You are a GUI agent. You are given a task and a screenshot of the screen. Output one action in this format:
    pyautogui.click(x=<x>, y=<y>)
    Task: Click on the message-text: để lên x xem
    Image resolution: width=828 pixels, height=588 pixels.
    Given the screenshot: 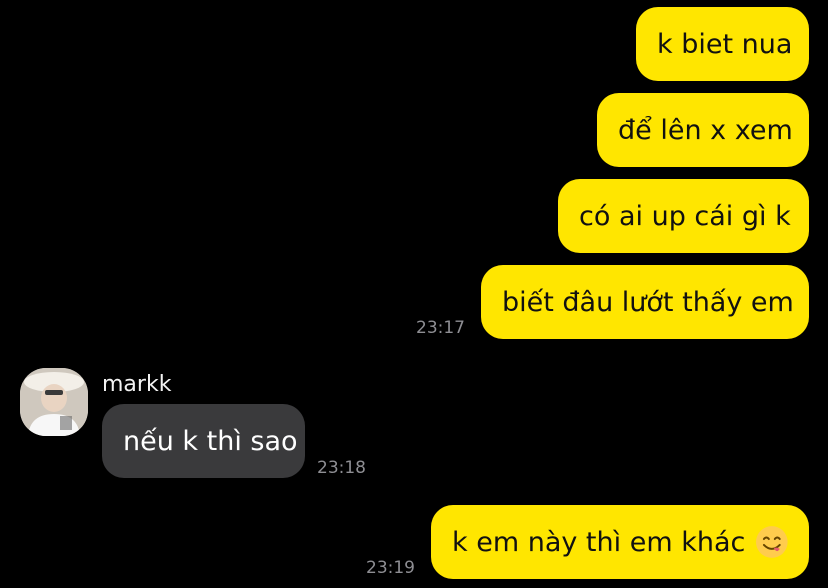 What is the action you would take?
    pyautogui.click(x=705, y=130)
    